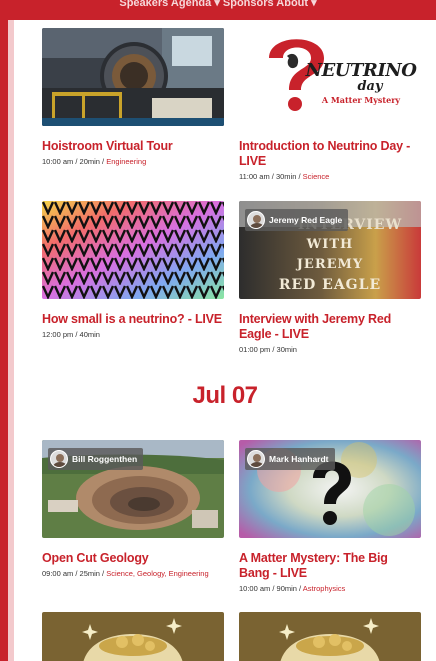  Describe the element at coordinates (133, 335) in the screenshot. I see `session-meta: 12:00 pm / 40min` at that location.